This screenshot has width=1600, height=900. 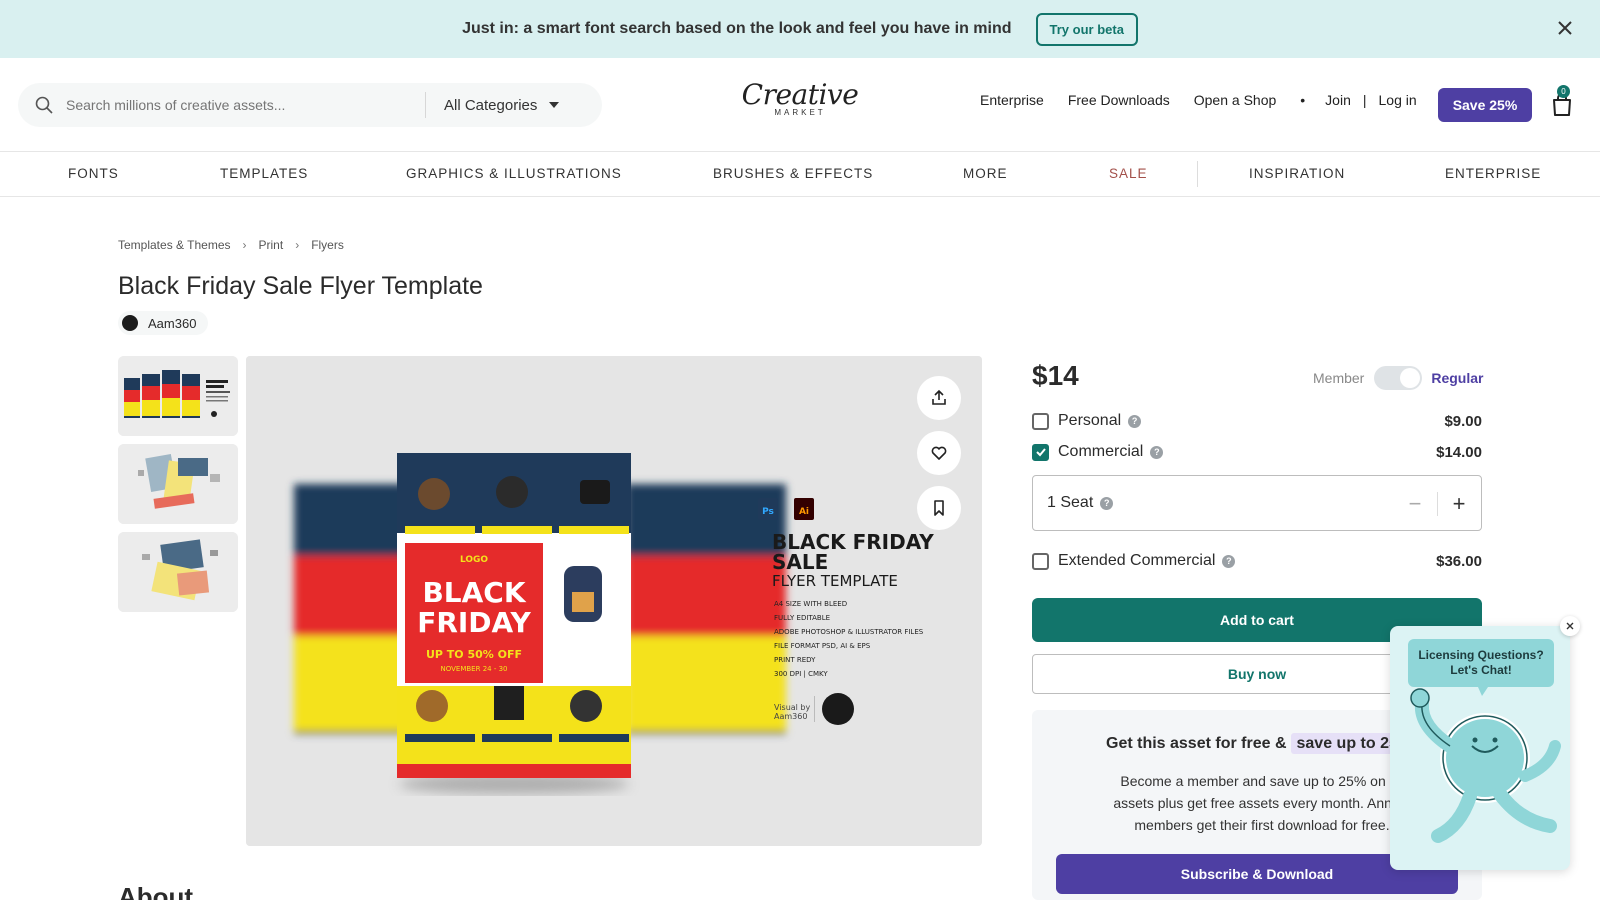 I want to click on license-personal: Personal ? $9.00, so click(x=1257, y=421).